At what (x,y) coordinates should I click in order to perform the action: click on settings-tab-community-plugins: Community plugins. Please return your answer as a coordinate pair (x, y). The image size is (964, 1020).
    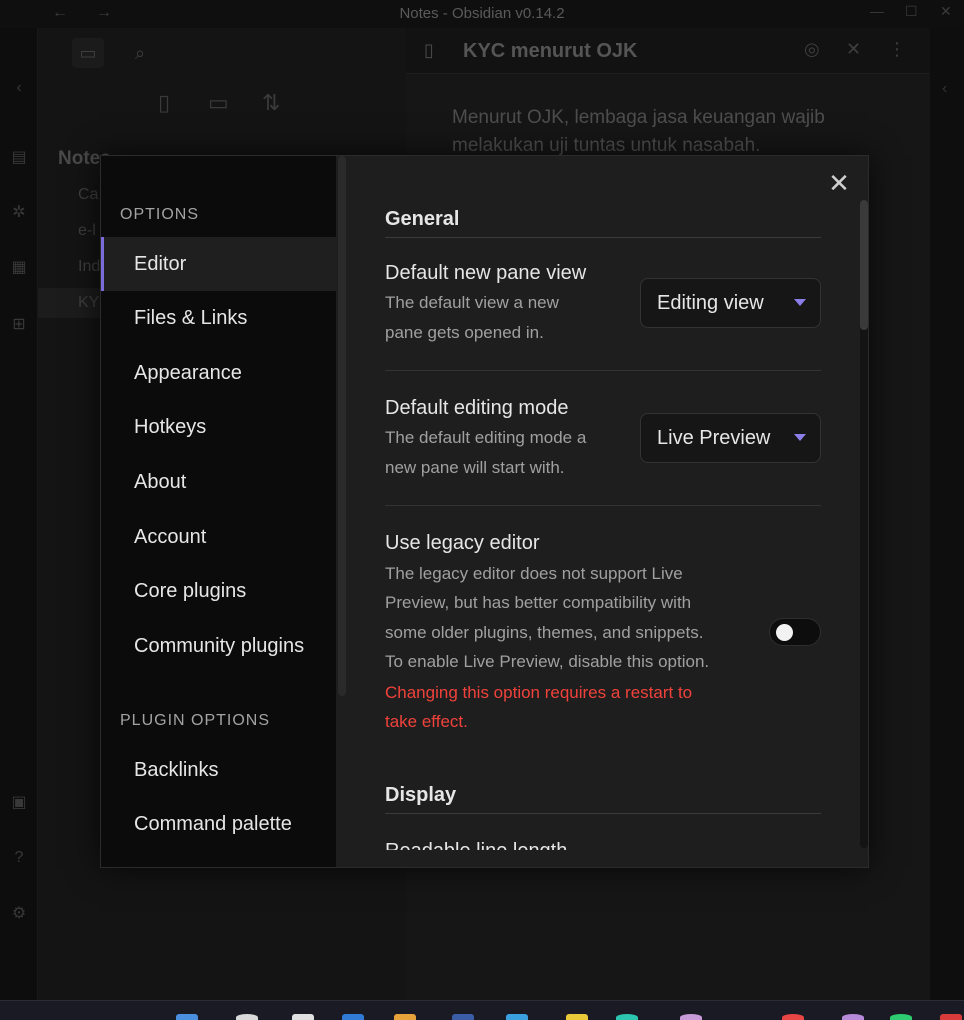
    Looking at the image, I should click on (218, 646).